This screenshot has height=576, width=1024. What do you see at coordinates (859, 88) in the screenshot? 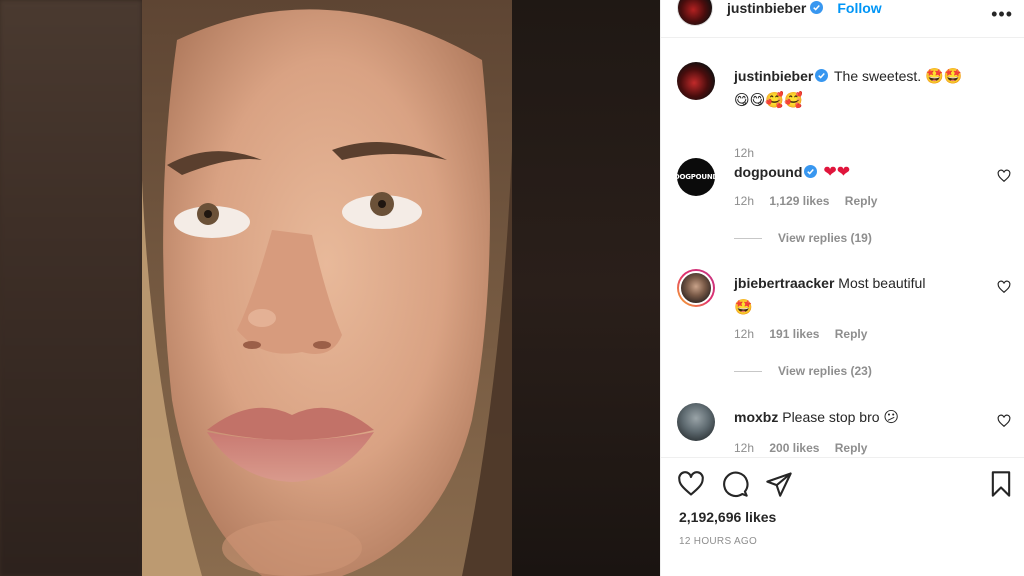
I see `caption-text: justinbieber The sweetest. 🤩🤩 😋😋🥰🥰` at bounding box center [859, 88].